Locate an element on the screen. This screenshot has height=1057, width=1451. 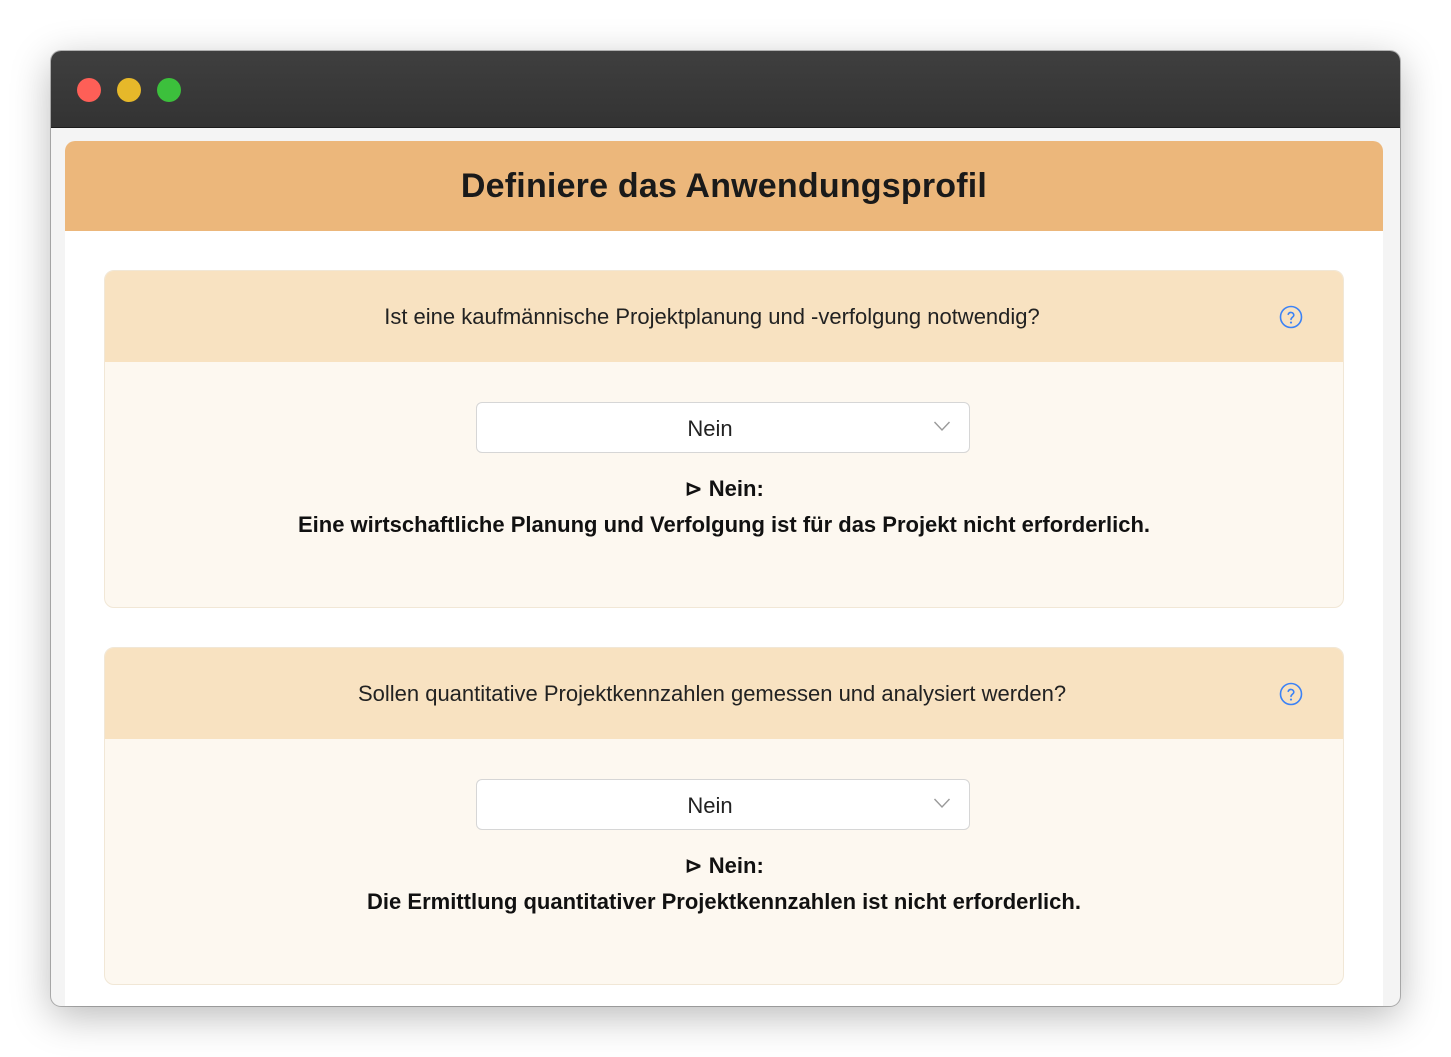
page-header: Definiere das Anwendungsprofil is located at coordinates (724, 186).